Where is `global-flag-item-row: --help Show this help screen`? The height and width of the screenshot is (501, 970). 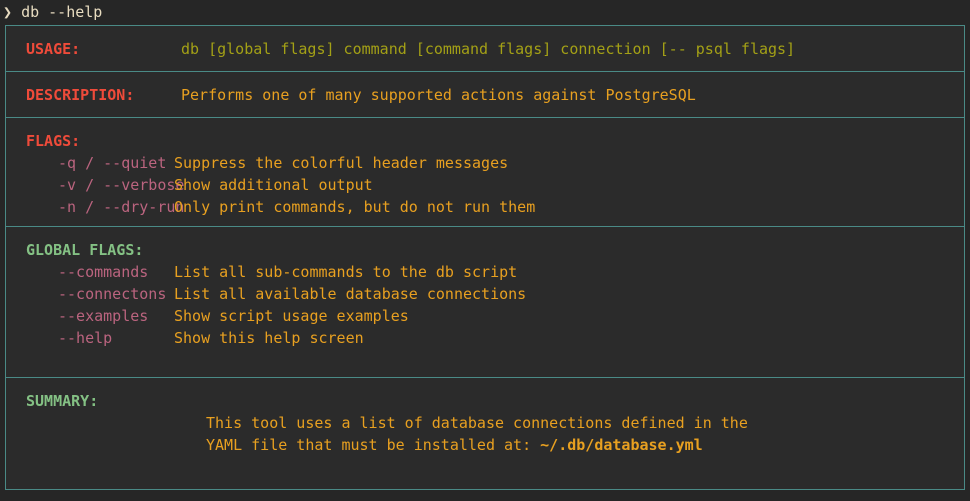 global-flag-item-row: --help Show this help screen is located at coordinates (485, 338).